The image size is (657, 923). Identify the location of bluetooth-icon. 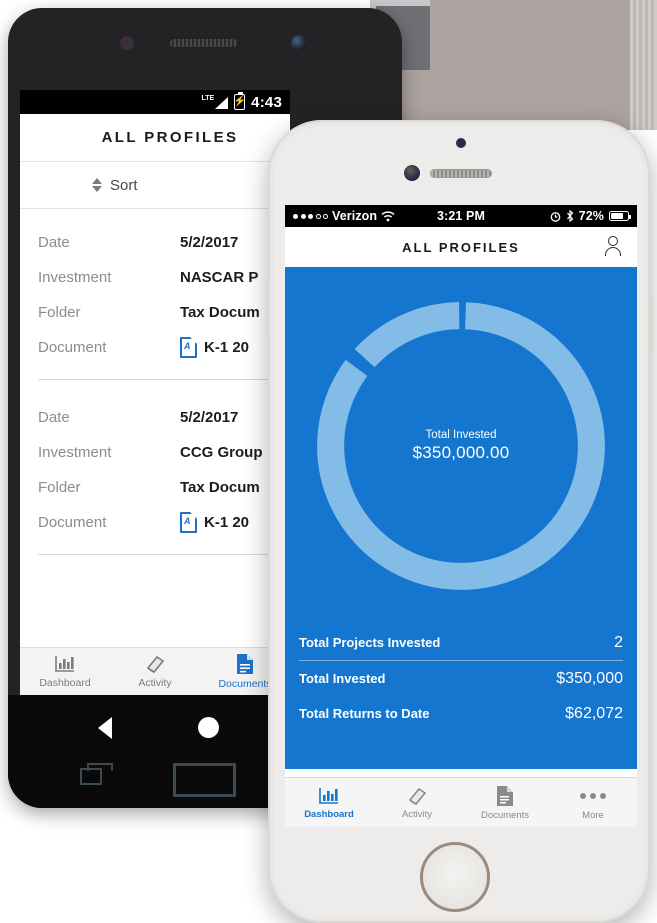
(570, 216).